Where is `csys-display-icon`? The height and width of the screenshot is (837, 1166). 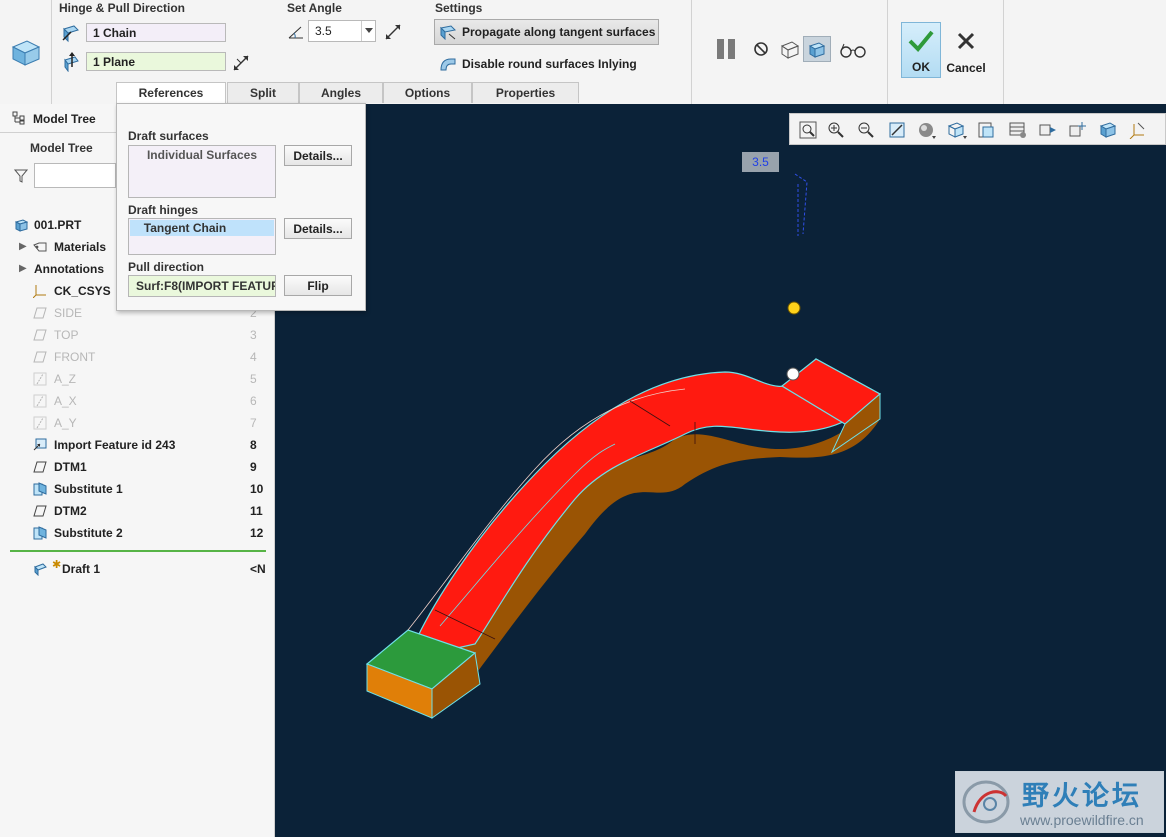
csys-display-icon is located at coordinates (1138, 130).